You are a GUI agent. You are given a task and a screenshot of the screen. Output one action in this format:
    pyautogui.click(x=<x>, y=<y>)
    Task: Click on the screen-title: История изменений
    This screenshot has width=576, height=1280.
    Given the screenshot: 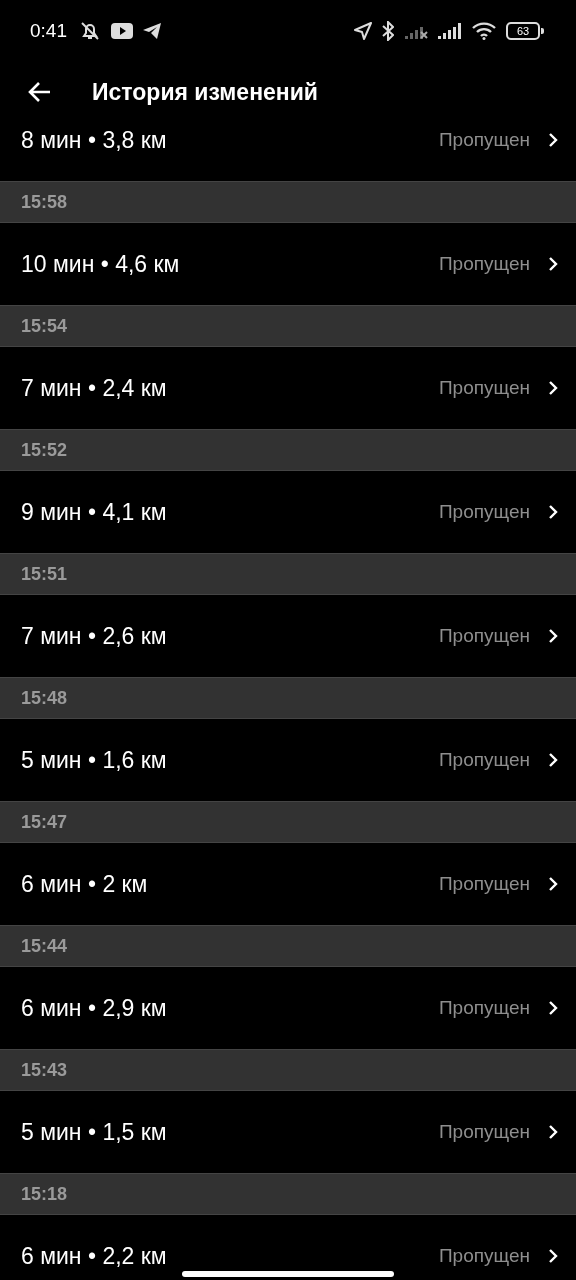 What is the action you would take?
    pyautogui.click(x=205, y=92)
    